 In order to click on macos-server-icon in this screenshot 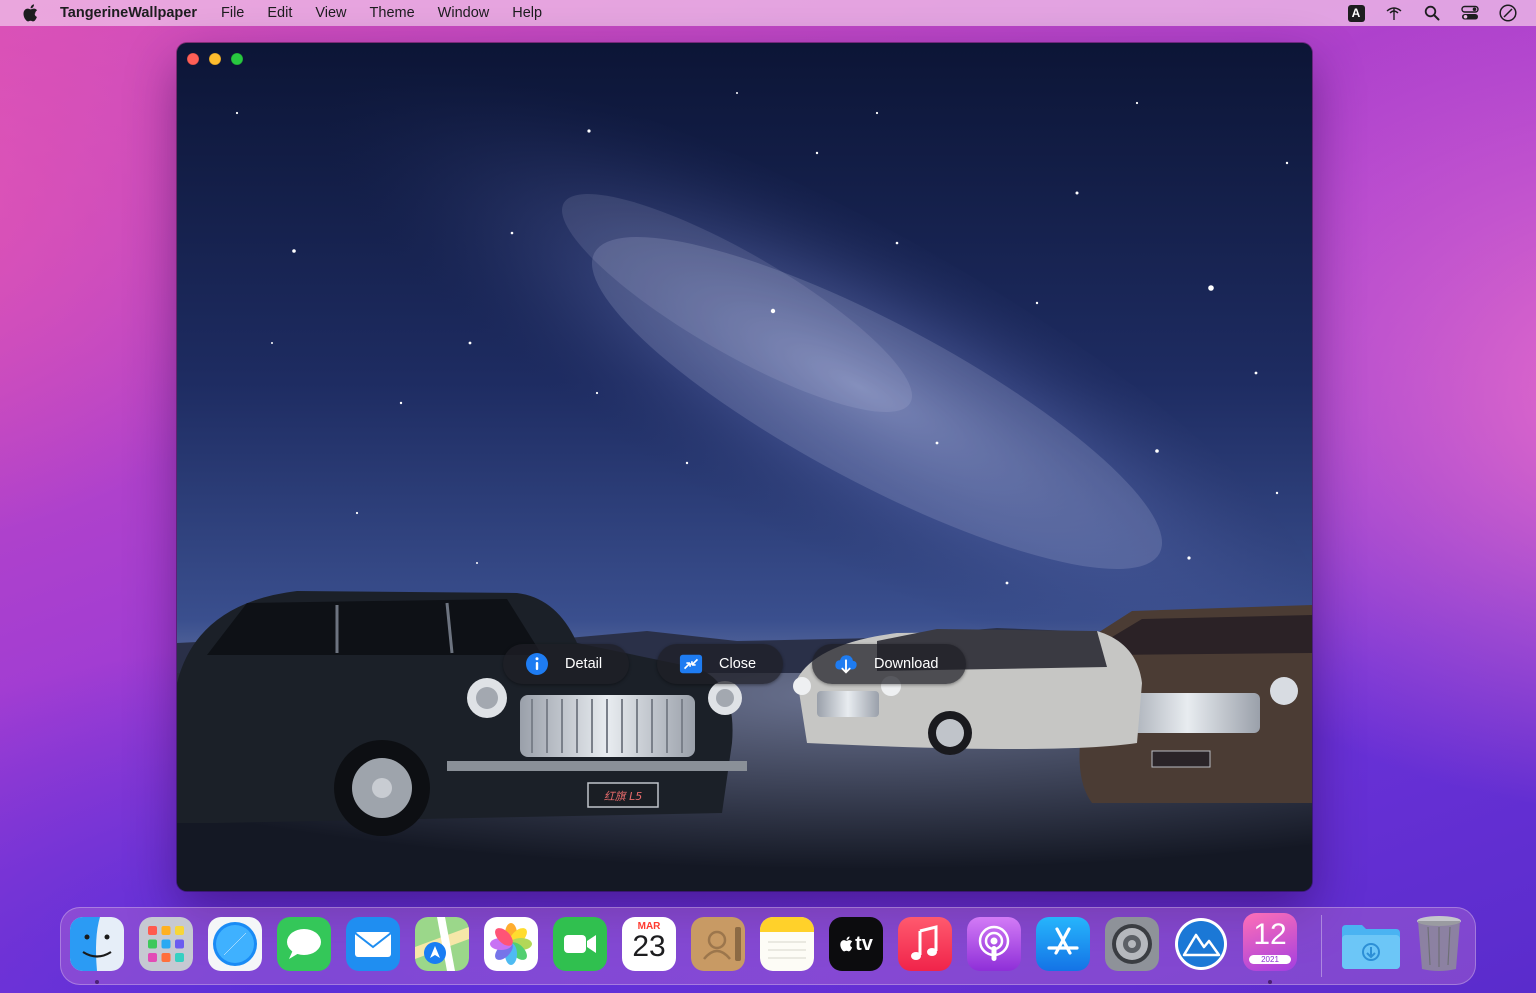, I will do `click(1201, 944)`.